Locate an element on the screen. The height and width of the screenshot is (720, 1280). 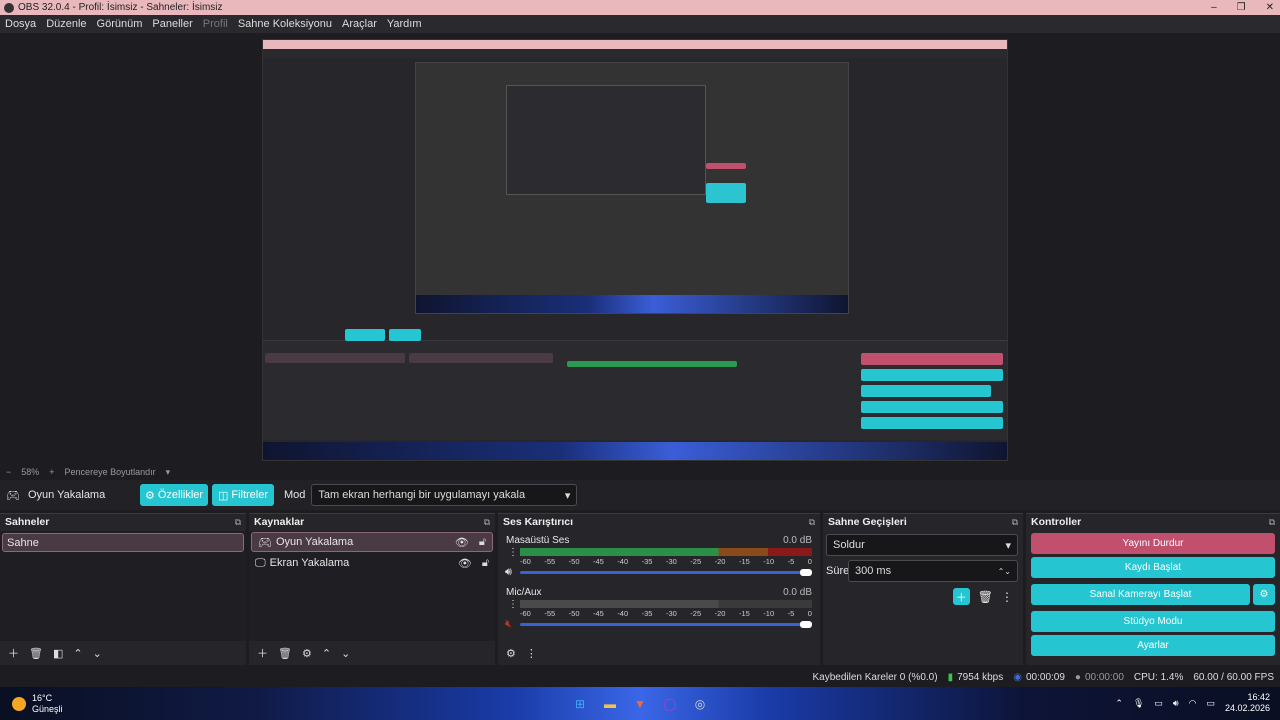
nested-preview is located at coordinates (632, 188).